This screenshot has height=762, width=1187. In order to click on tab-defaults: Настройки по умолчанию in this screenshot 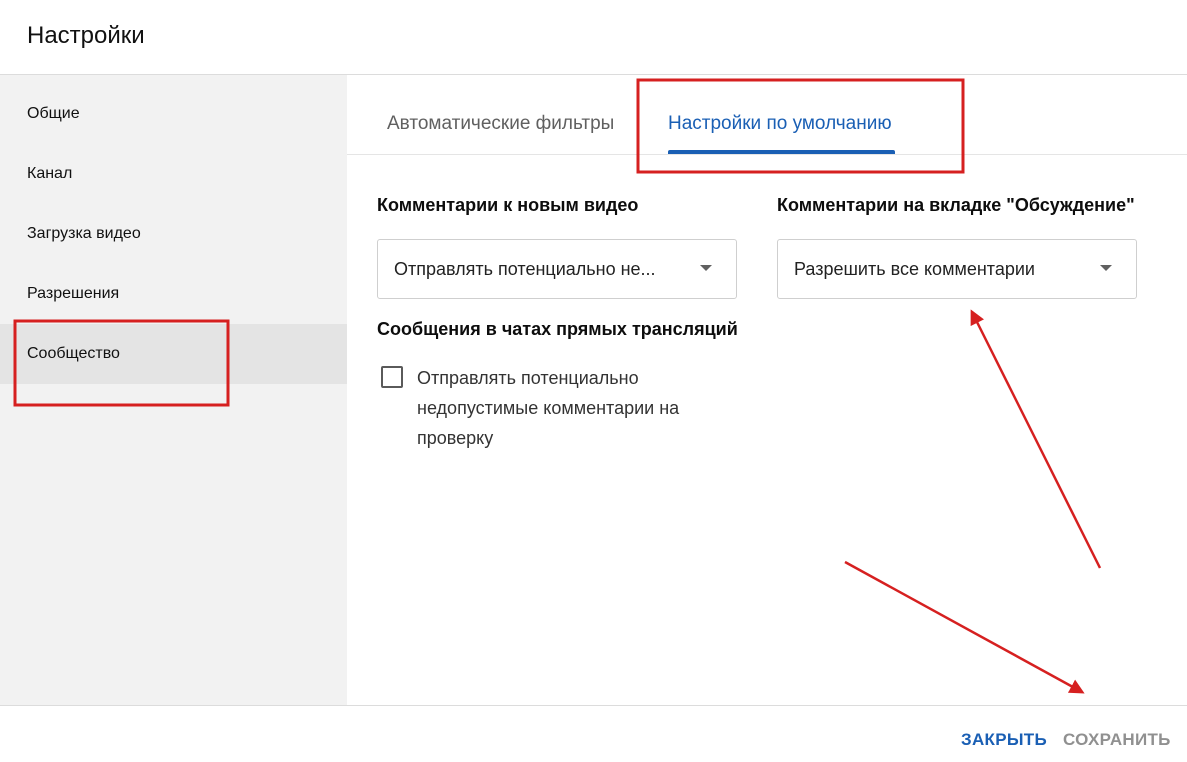, I will do `click(780, 124)`.